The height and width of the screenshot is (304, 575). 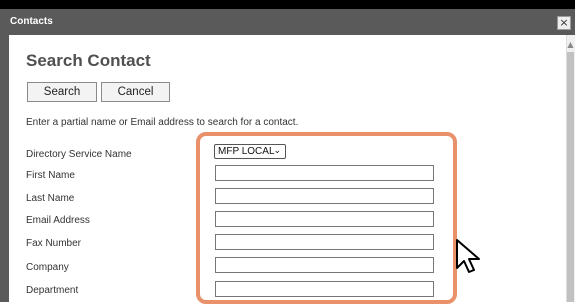 I want to click on page-title: Search Contact, so click(x=88, y=60).